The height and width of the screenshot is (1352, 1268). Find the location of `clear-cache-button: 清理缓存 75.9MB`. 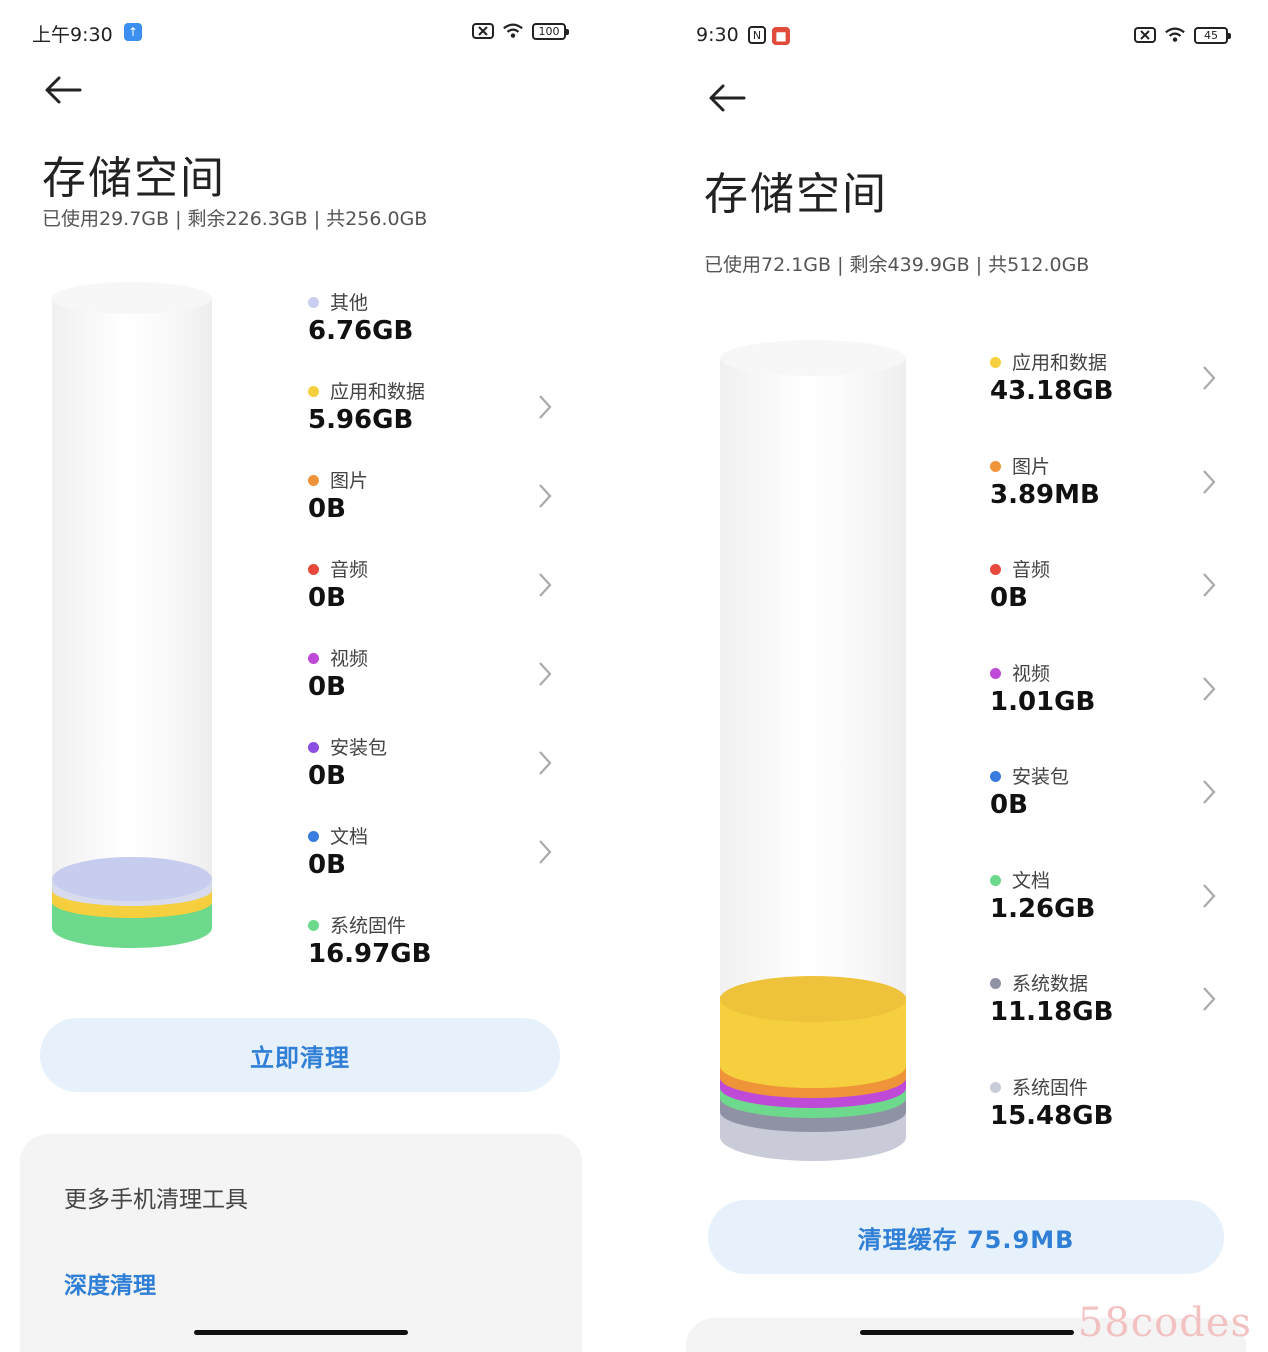

clear-cache-button: 清理缓存 75.9MB is located at coordinates (966, 1237).